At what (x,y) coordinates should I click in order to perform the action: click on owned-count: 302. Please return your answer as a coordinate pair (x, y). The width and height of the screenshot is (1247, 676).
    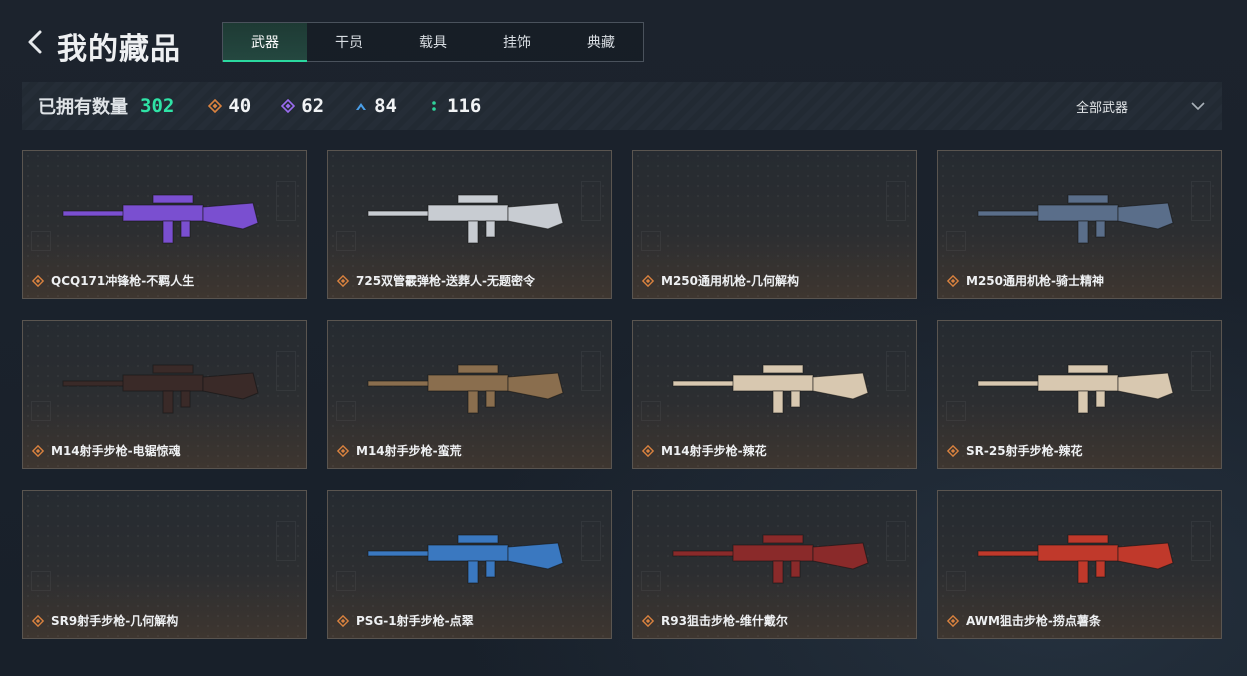
    Looking at the image, I should click on (157, 106).